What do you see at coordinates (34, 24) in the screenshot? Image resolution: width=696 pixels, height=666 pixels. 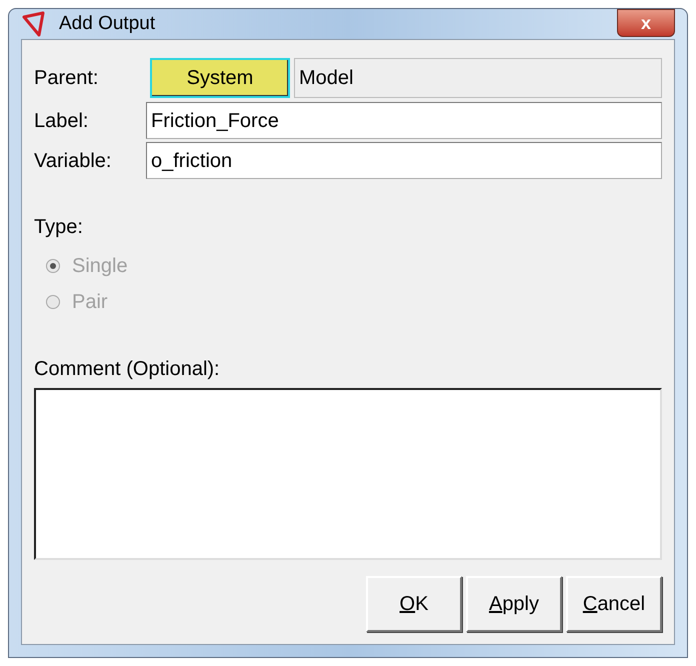 I see `app-logo-icon` at bounding box center [34, 24].